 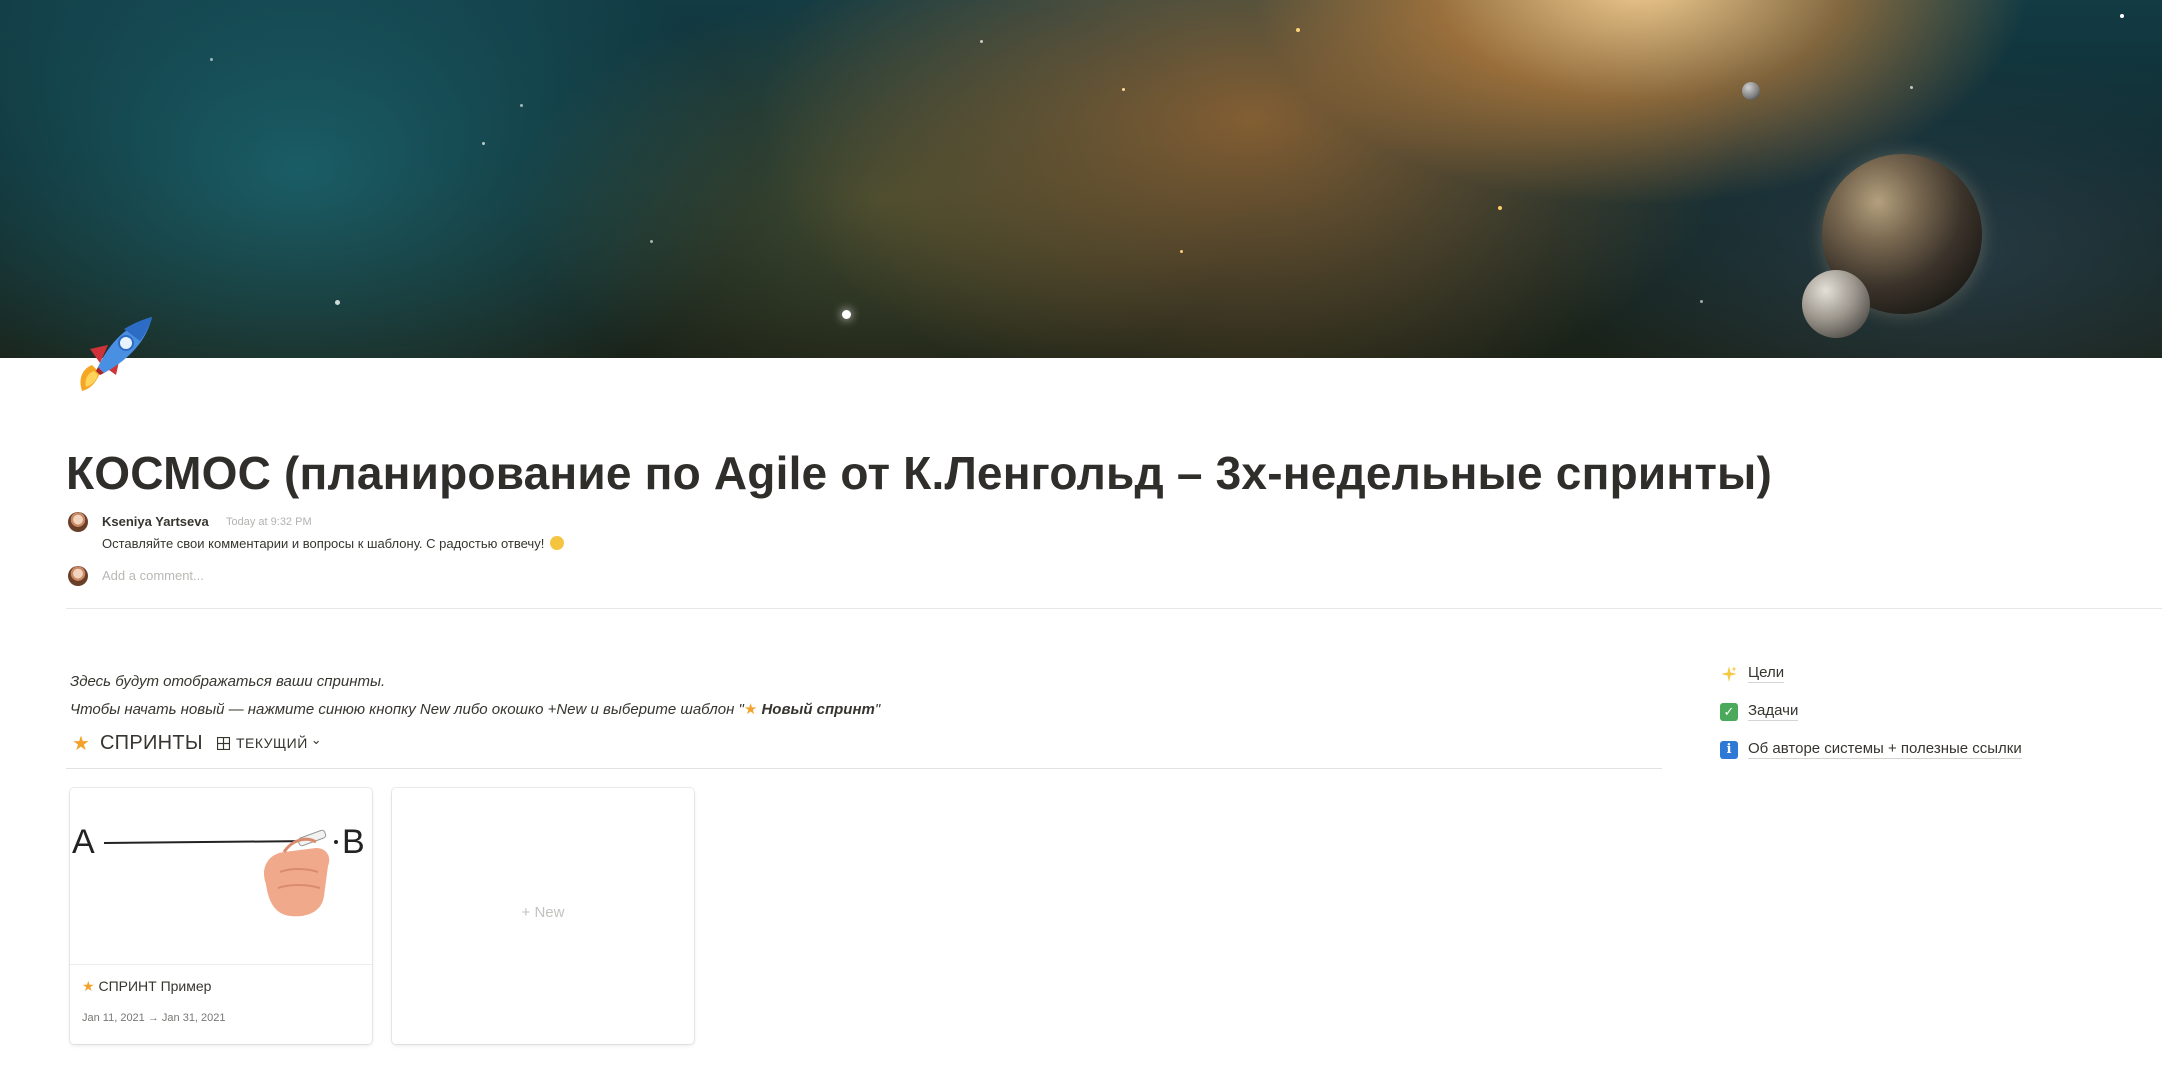 I want to click on intro-line-1: Здесь будут отображаться ваши спринты., so click(x=228, y=681).